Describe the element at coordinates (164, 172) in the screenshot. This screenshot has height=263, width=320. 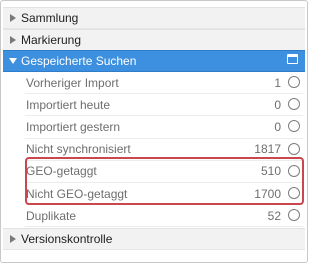
I see `saved-search-item: GEO-getaggt 510` at that location.